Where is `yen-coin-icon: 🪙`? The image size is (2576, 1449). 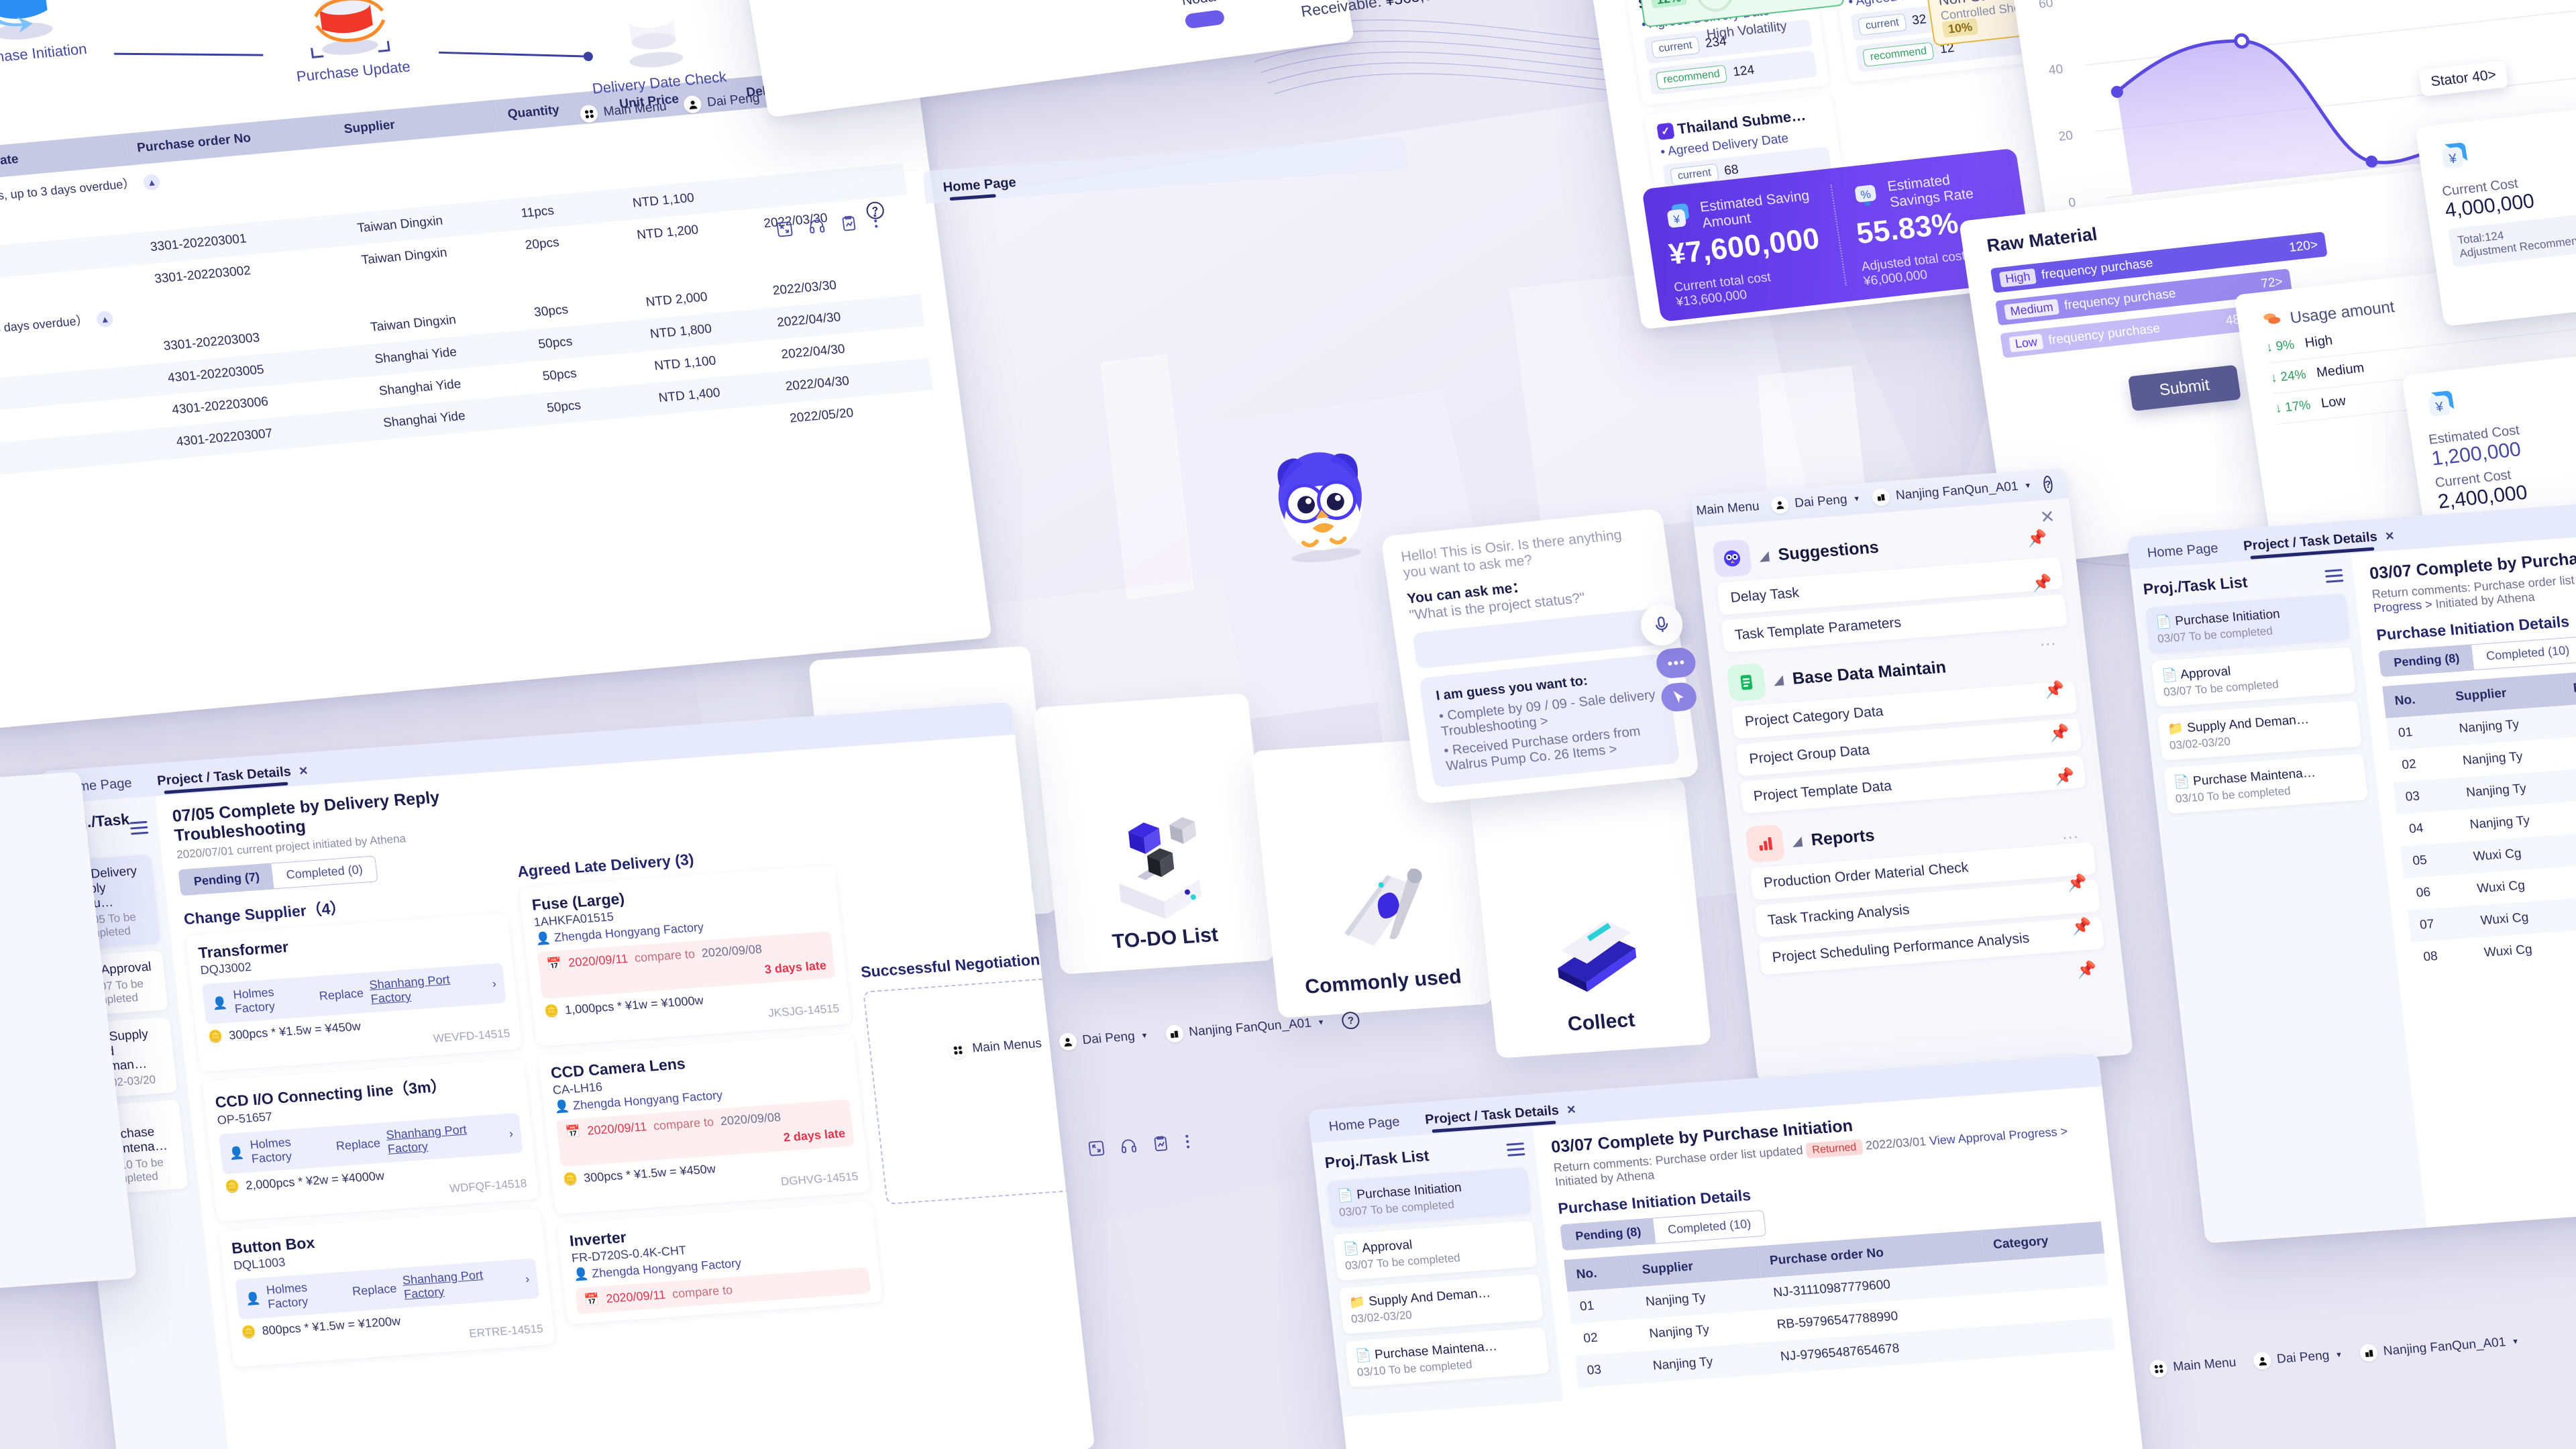
yen-coin-icon: 🪙 is located at coordinates (248, 1331).